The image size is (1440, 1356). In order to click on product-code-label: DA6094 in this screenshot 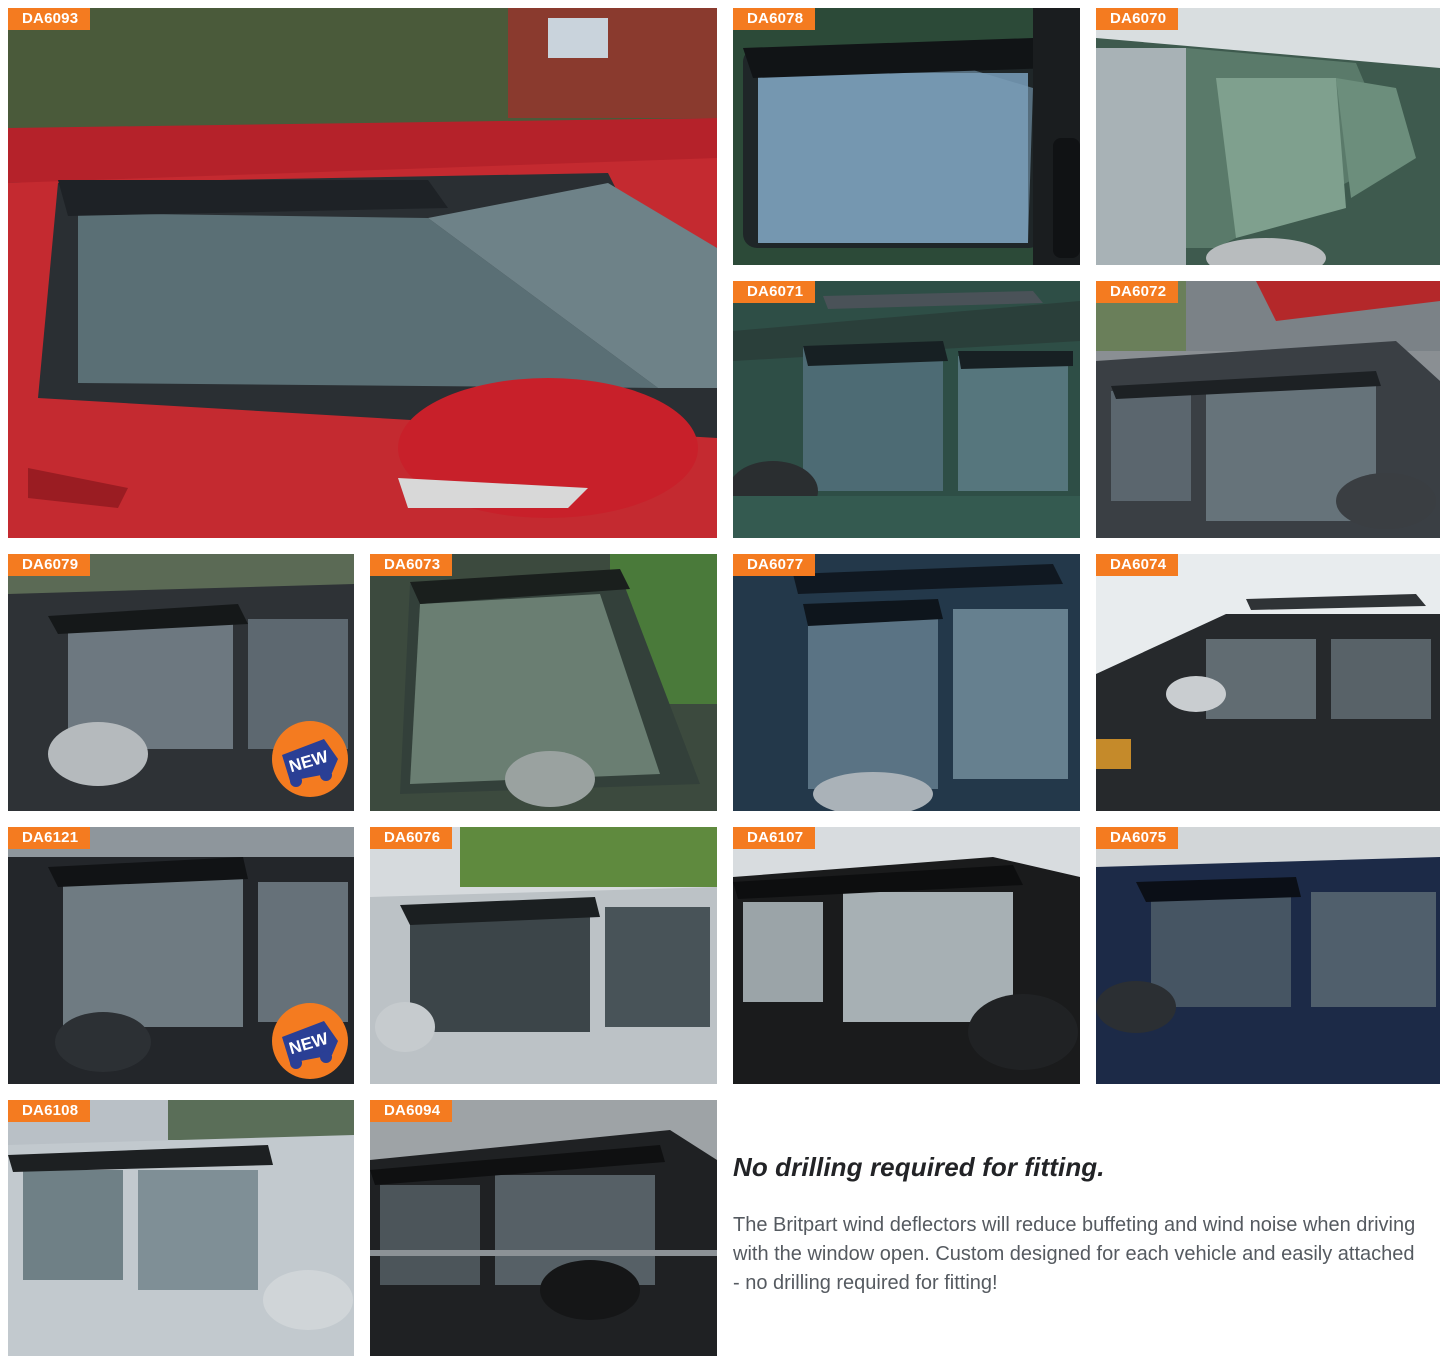, I will do `click(411, 1111)`.